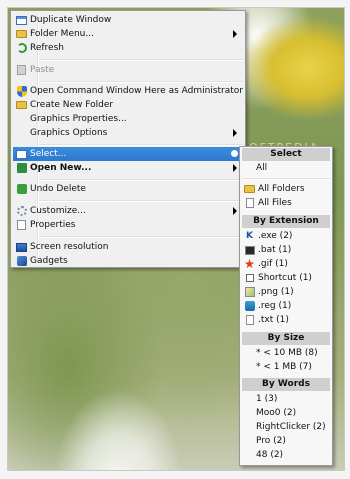  Describe the element at coordinates (286, 221) in the screenshot. I see `submenu-header-by-extension: By Extension` at that location.